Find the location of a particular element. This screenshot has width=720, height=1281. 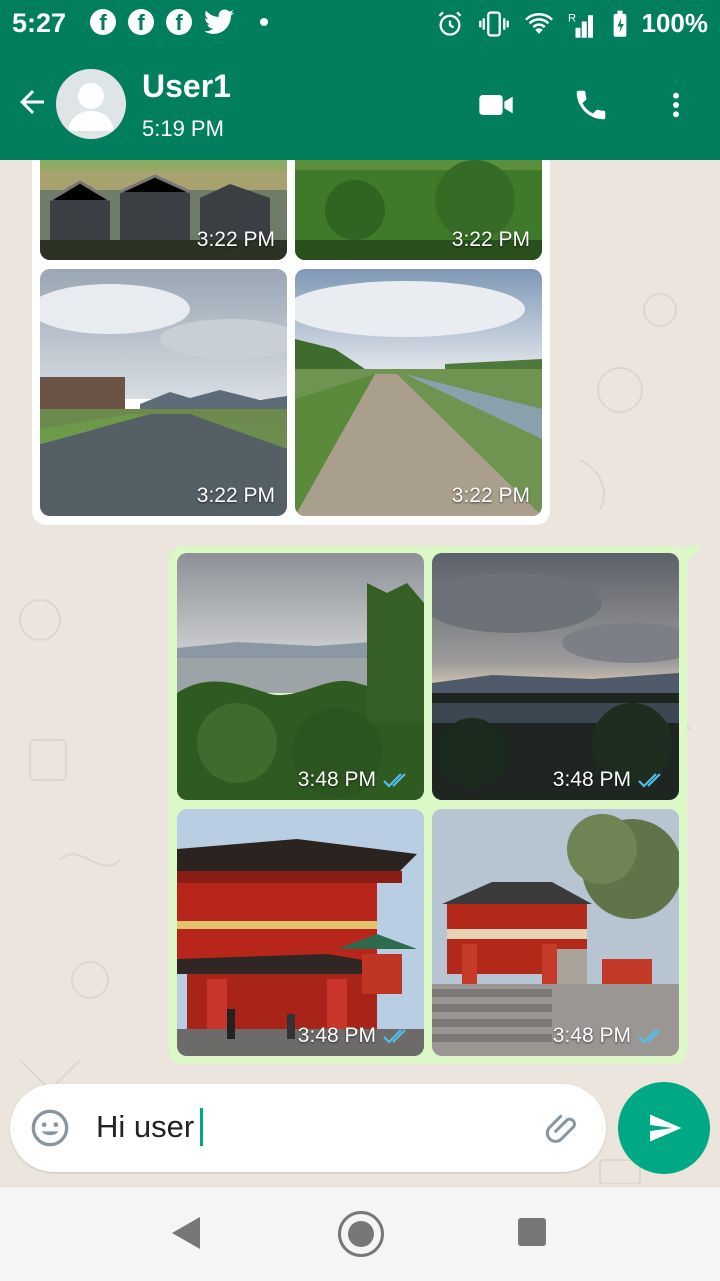

video-call-icon is located at coordinates (496, 105).